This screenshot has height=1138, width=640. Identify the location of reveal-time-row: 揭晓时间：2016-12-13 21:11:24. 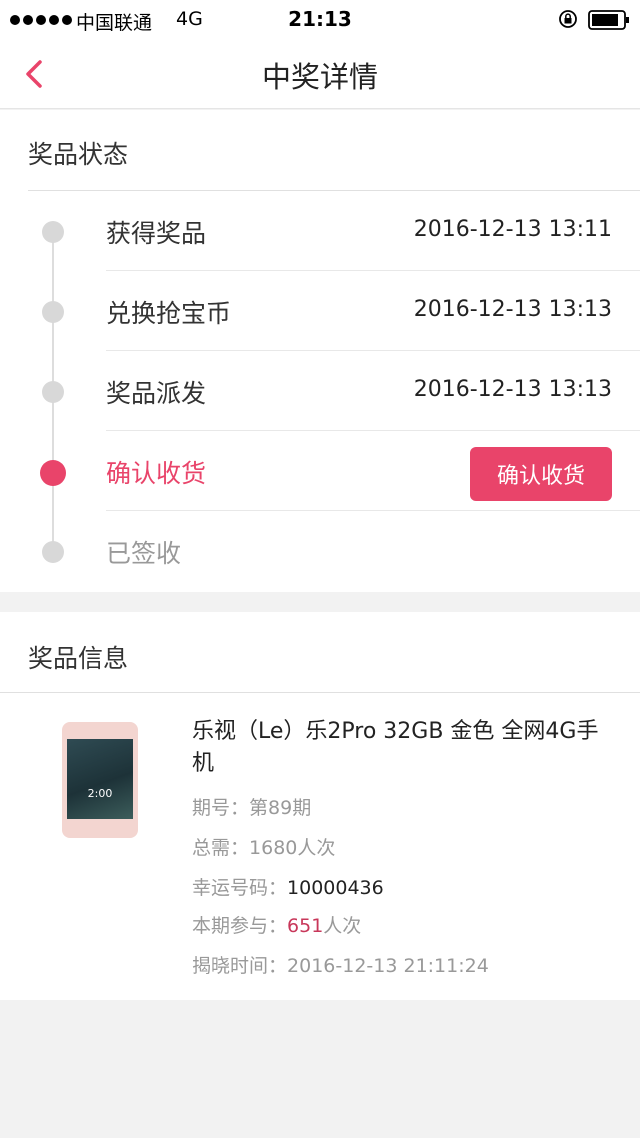
(340, 964).